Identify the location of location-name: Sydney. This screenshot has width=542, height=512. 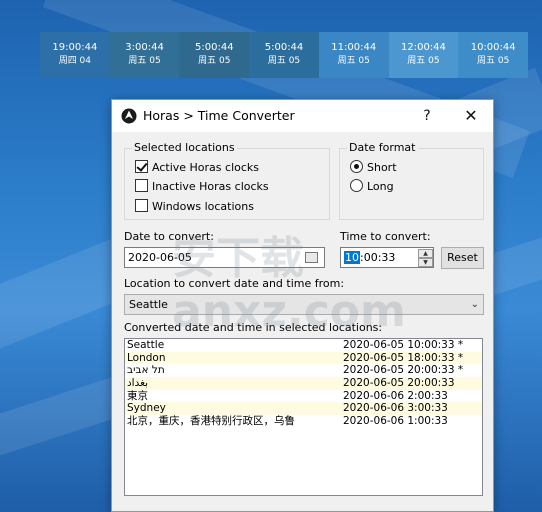
(146, 408).